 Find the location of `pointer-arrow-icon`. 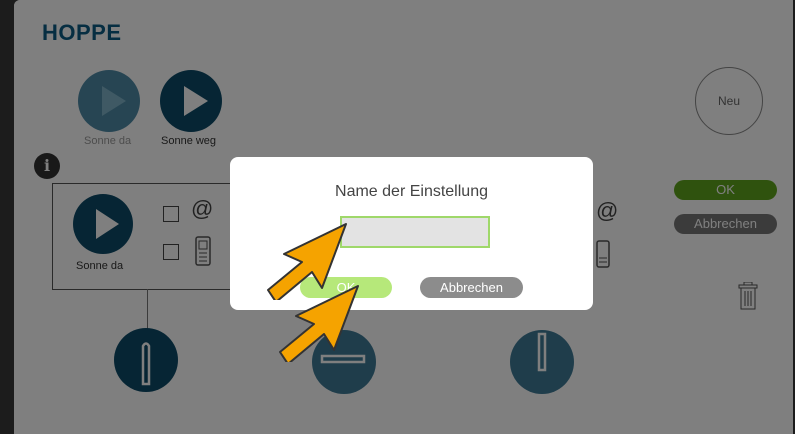

pointer-arrow-icon is located at coordinates (319, 323).